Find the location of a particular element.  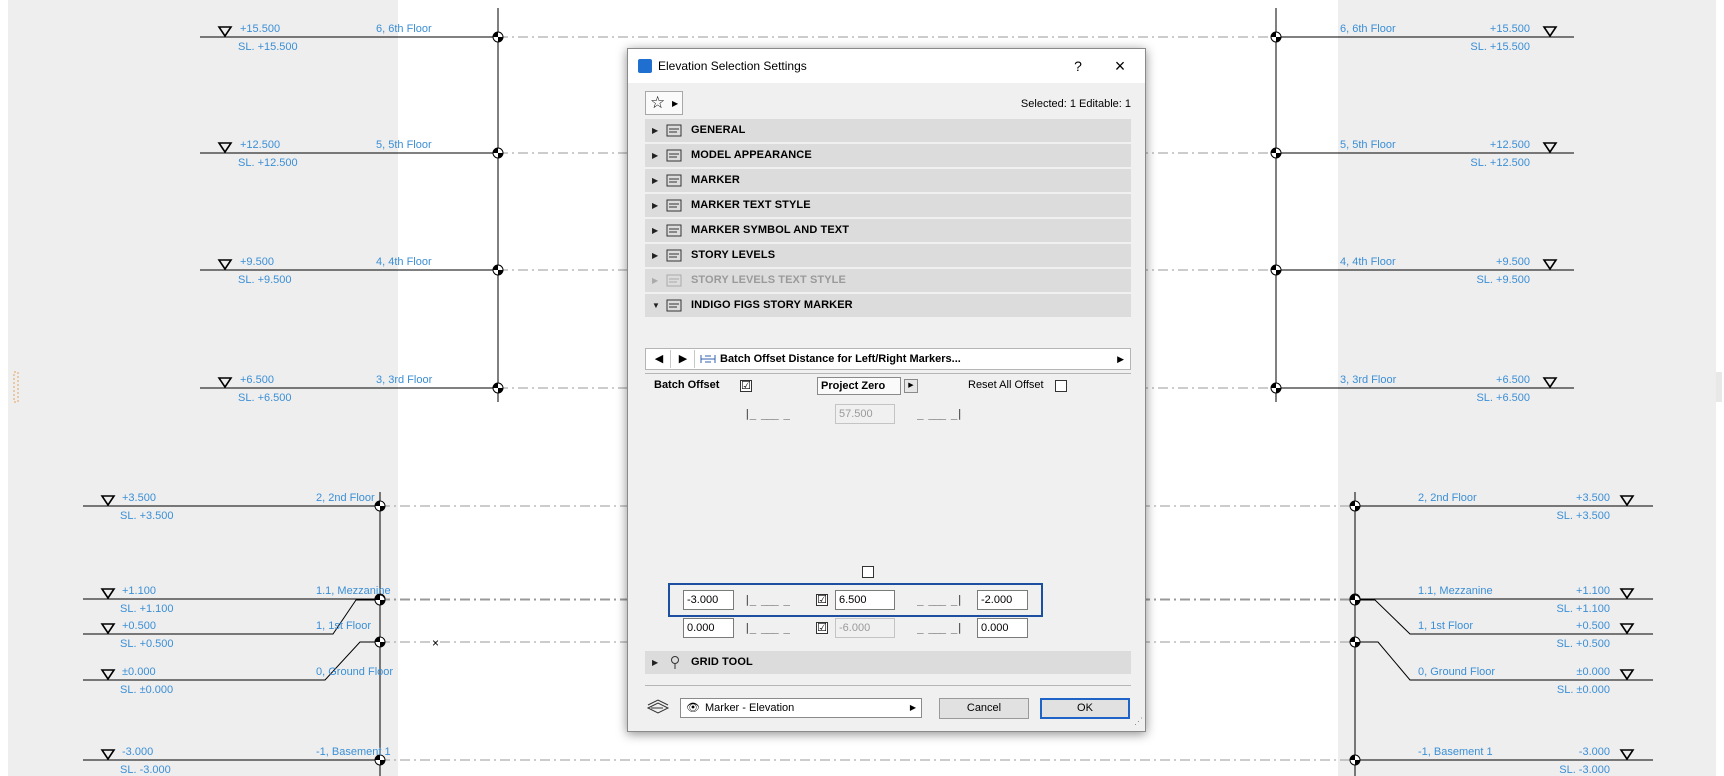

story-levels-icon is located at coordinates (674, 255).